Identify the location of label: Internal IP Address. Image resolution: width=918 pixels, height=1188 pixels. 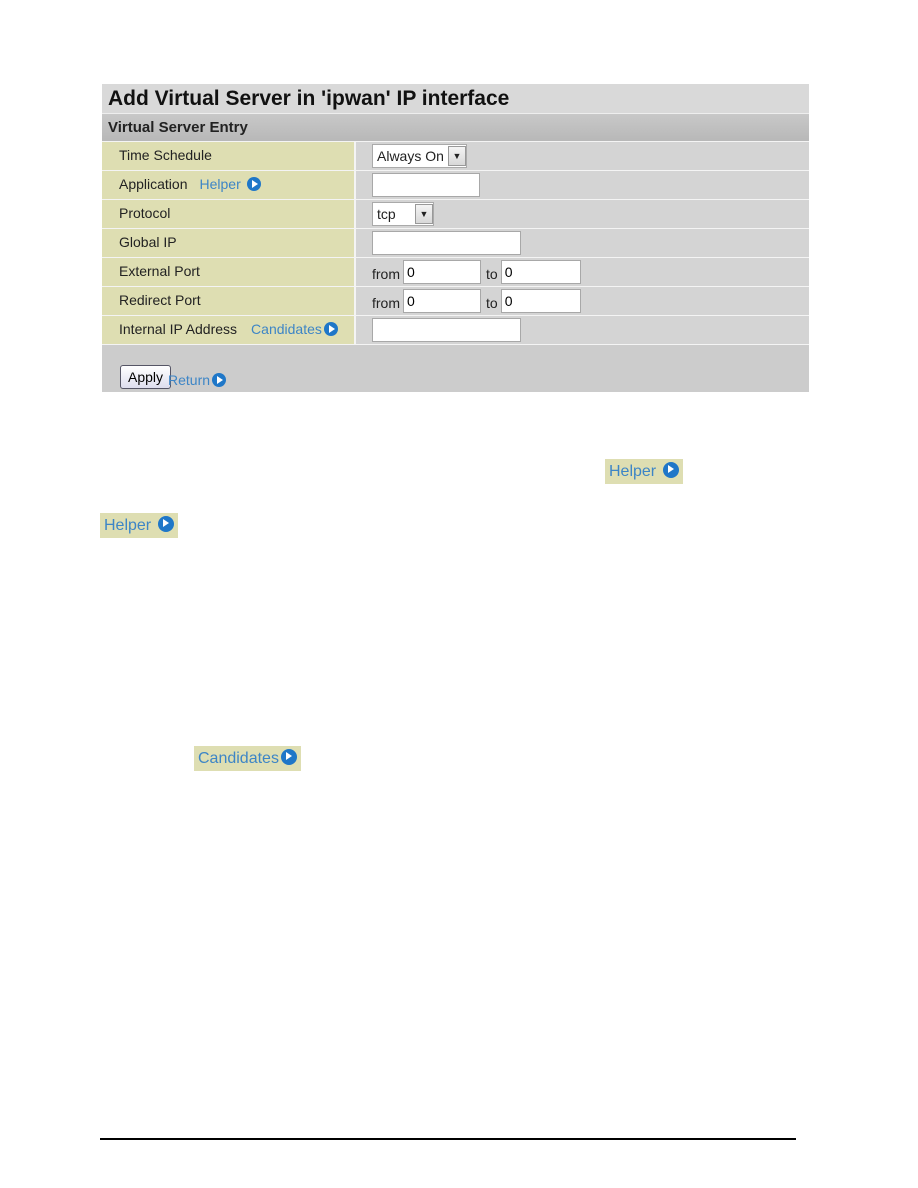
(178, 329).